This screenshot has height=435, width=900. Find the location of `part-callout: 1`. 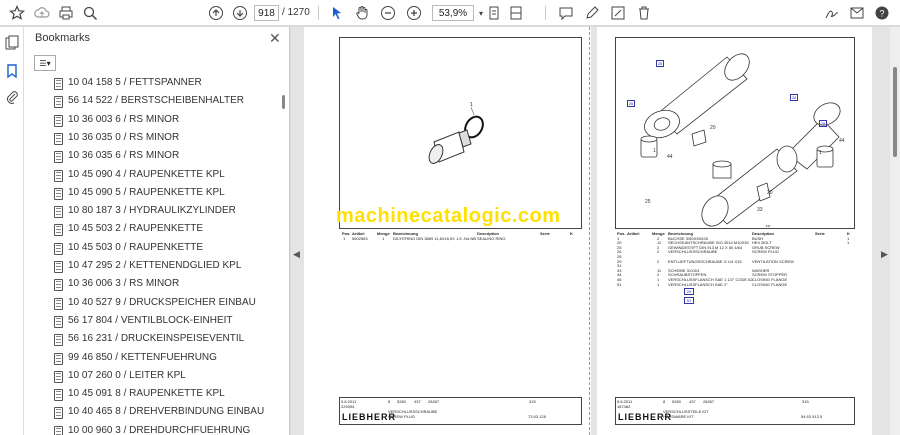

part-callout: 1 is located at coordinates (471, 105).